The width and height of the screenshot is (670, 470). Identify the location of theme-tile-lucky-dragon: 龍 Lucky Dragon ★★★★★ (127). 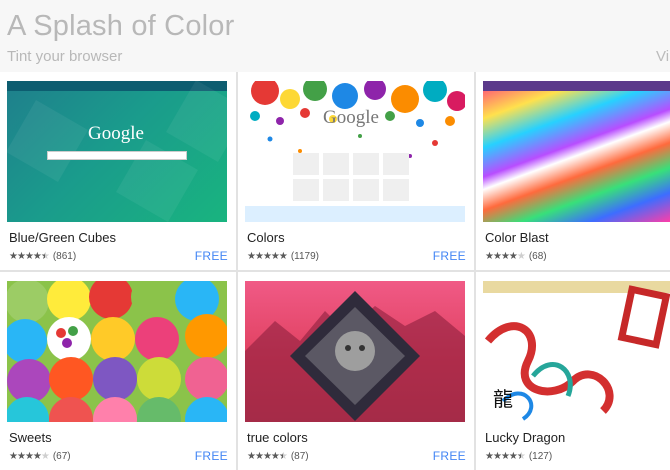
(573, 371).